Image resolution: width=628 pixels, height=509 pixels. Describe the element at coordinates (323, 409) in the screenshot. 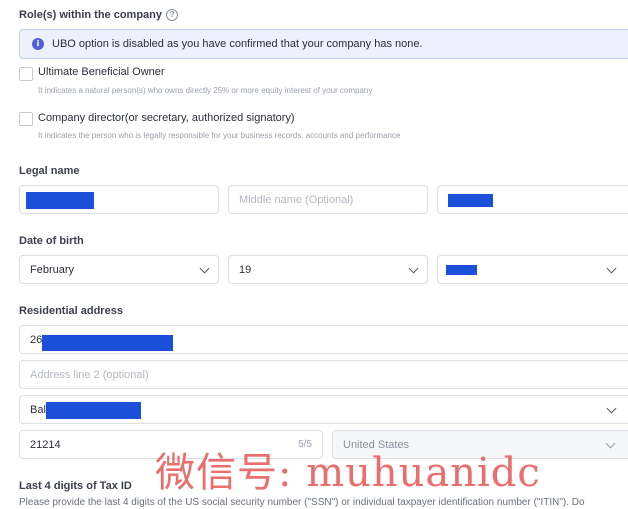

I see `city-select: Balt` at that location.